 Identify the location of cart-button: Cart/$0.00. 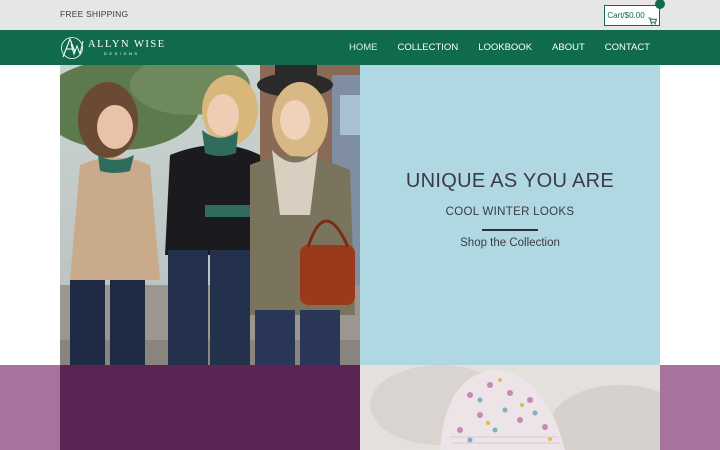
(634, 13).